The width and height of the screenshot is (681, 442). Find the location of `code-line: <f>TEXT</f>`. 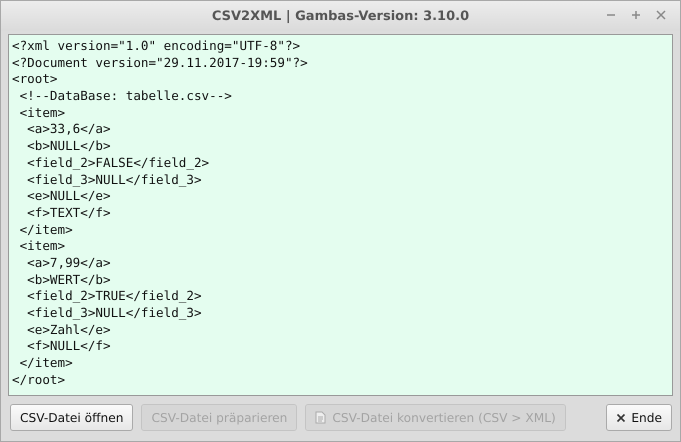

code-line: <f>TEXT</f> is located at coordinates (68, 213).